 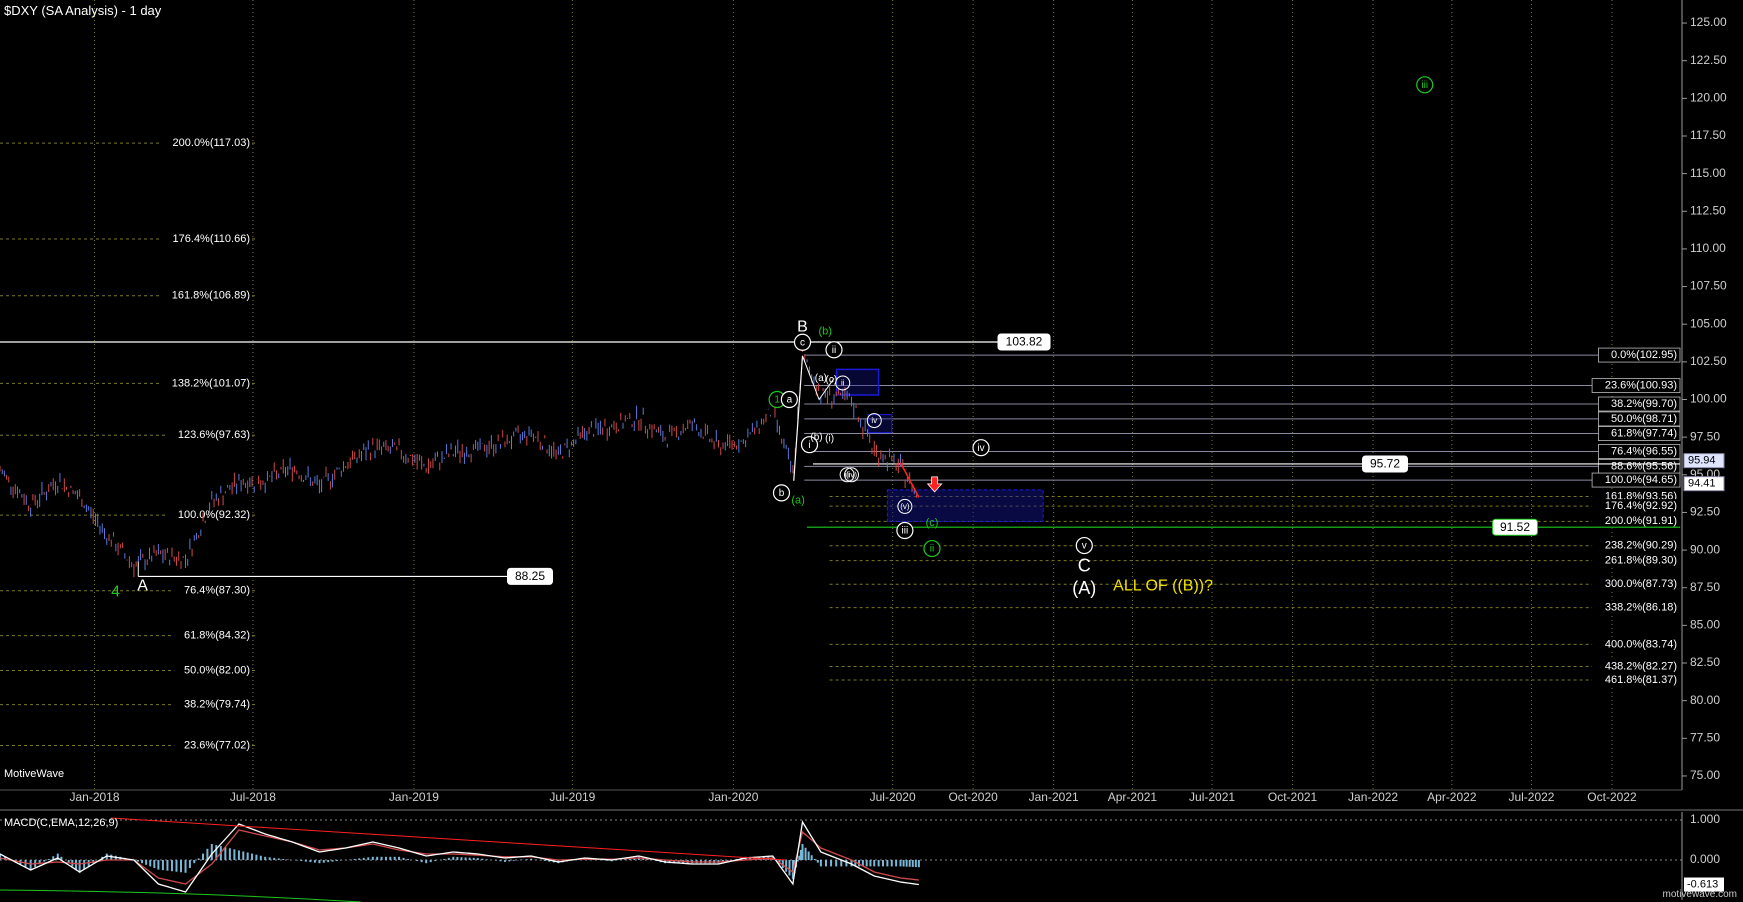 What do you see at coordinates (1531, 797) in the screenshot?
I see `time-axis-label: Jul-2022` at bounding box center [1531, 797].